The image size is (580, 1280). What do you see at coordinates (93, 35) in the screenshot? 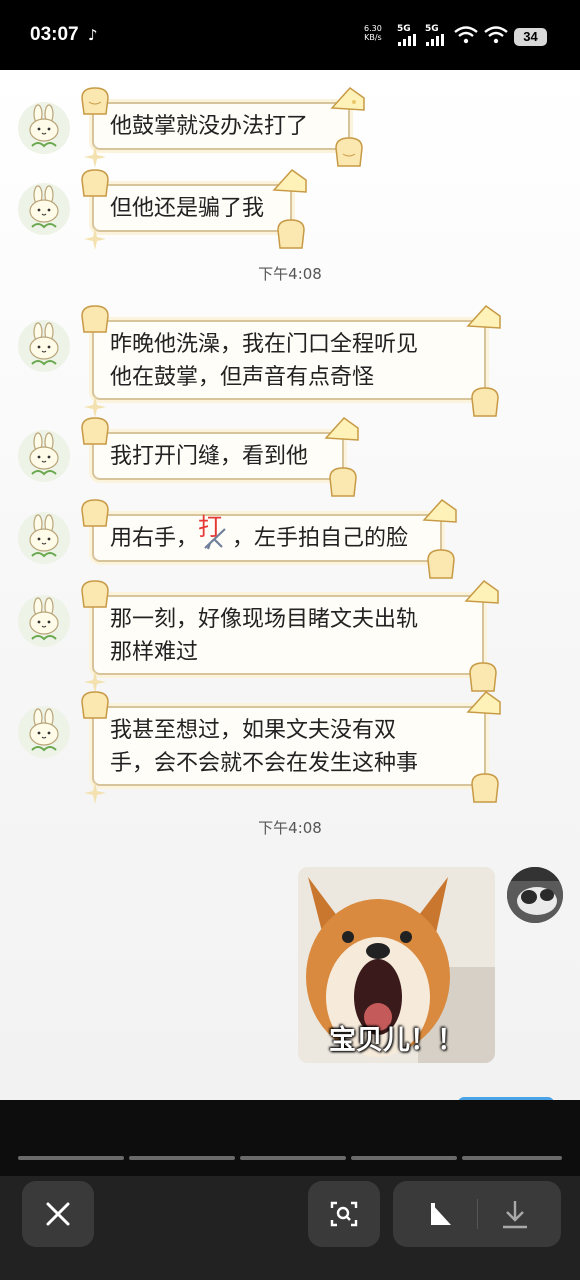
I see `tiktok-icon: ♪` at bounding box center [93, 35].